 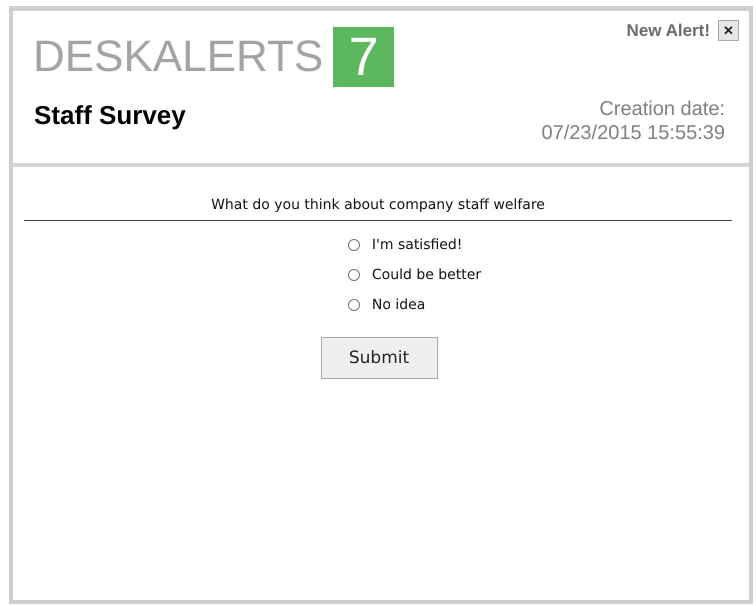 What do you see at coordinates (668, 30) in the screenshot?
I see `new-alert-label: New Alert!` at bounding box center [668, 30].